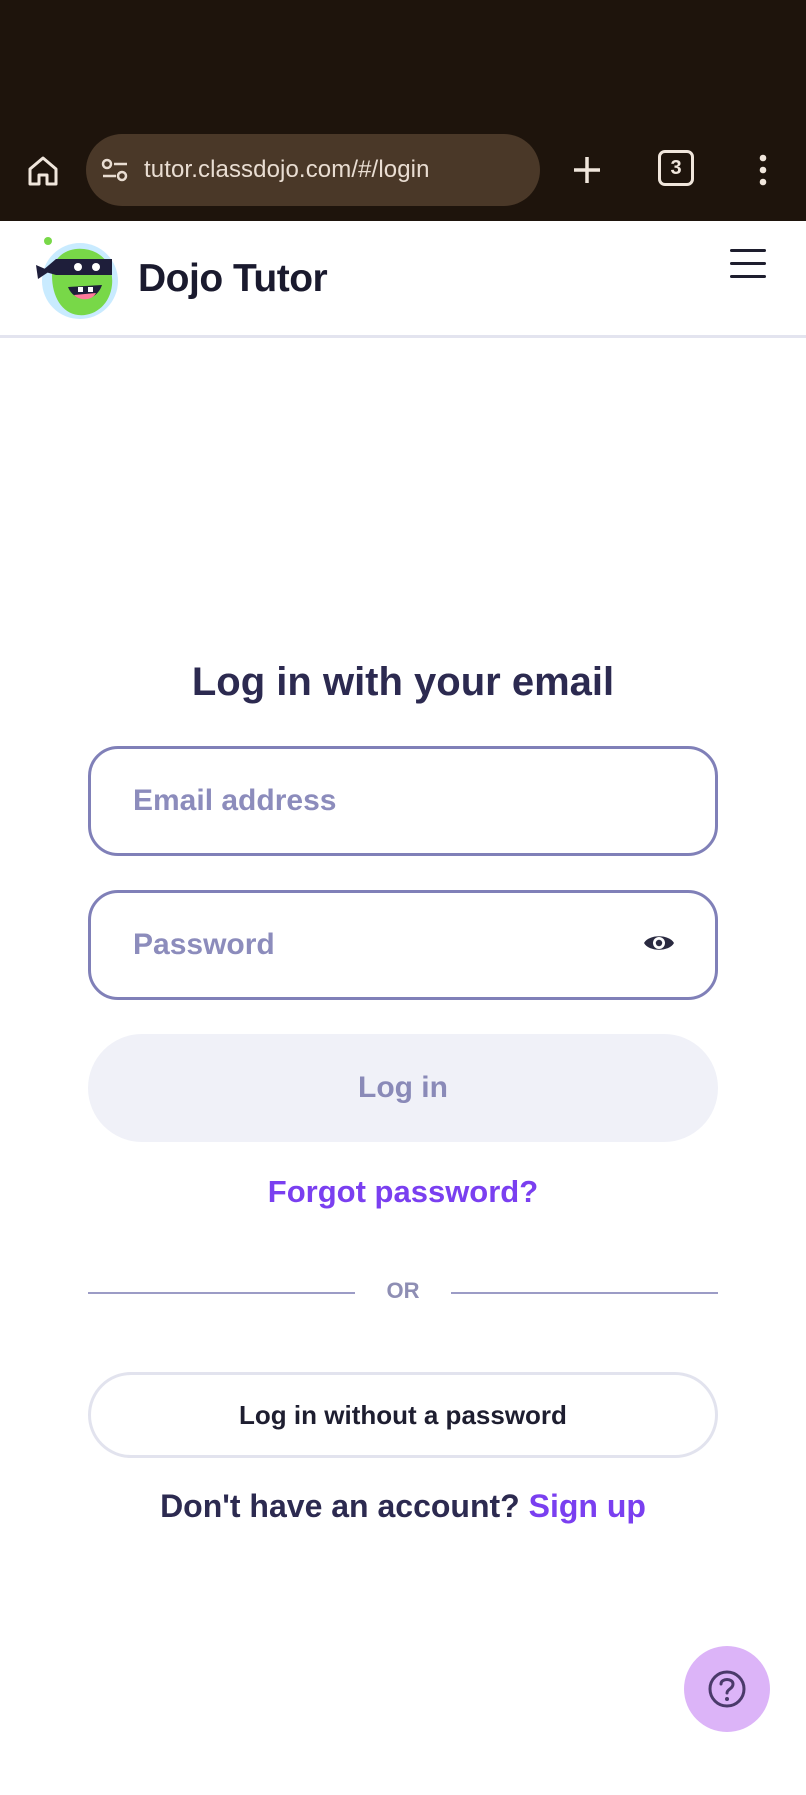 Image resolution: width=806 pixels, height=1795 pixels. I want to click on new-tab-icon, so click(587, 170).